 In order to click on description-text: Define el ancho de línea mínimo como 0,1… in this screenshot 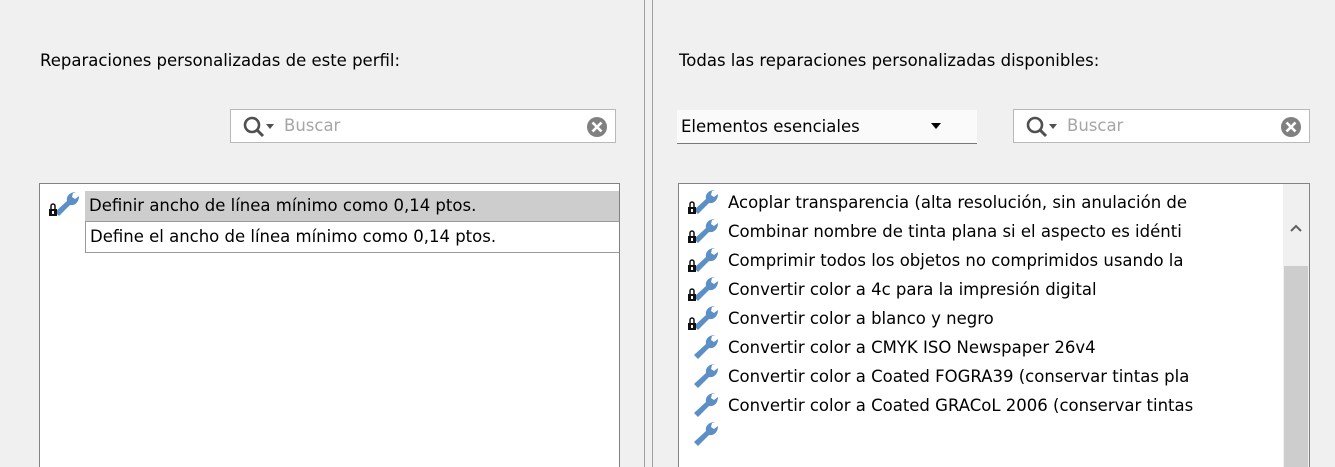, I will do `click(293, 236)`.